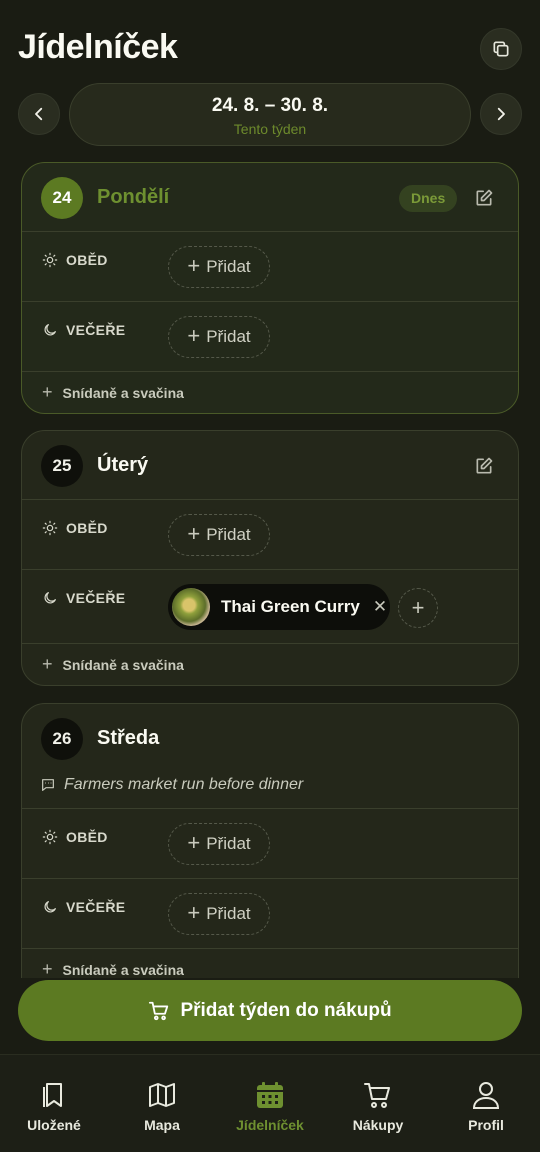 The width and height of the screenshot is (540, 1152). Describe the element at coordinates (133, 197) in the screenshot. I see `day-name: Pondělí` at that location.